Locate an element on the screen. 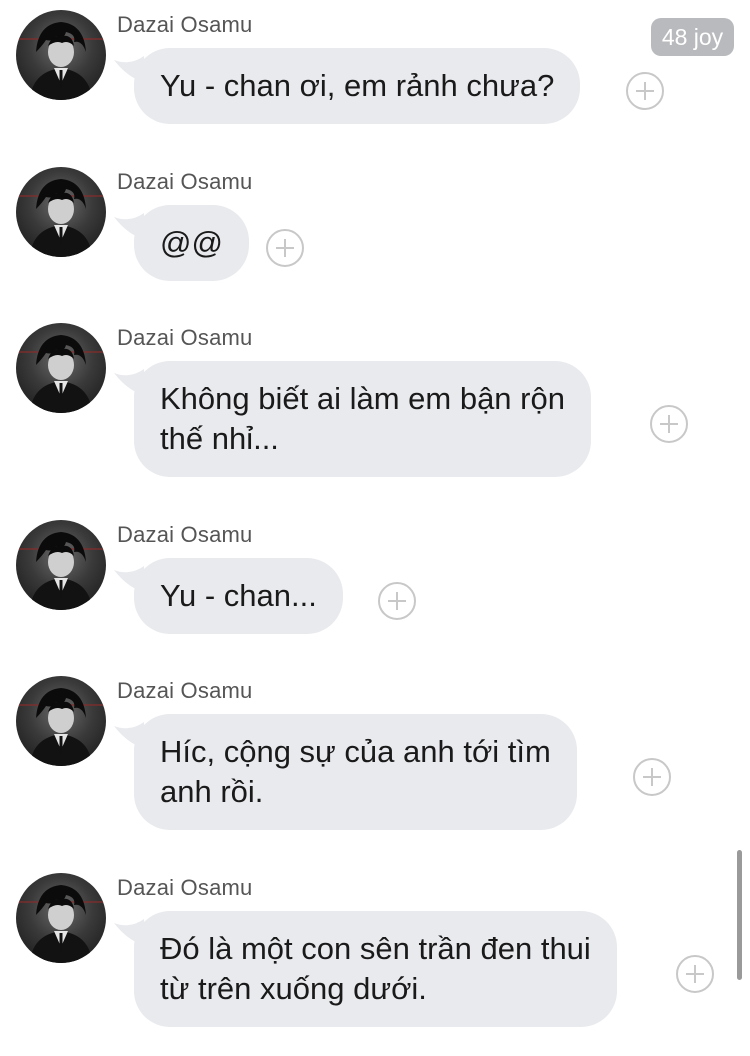 Image resolution: width=750 pixels, height=1056 pixels. message-bubble: @@ is located at coordinates (181, 243).